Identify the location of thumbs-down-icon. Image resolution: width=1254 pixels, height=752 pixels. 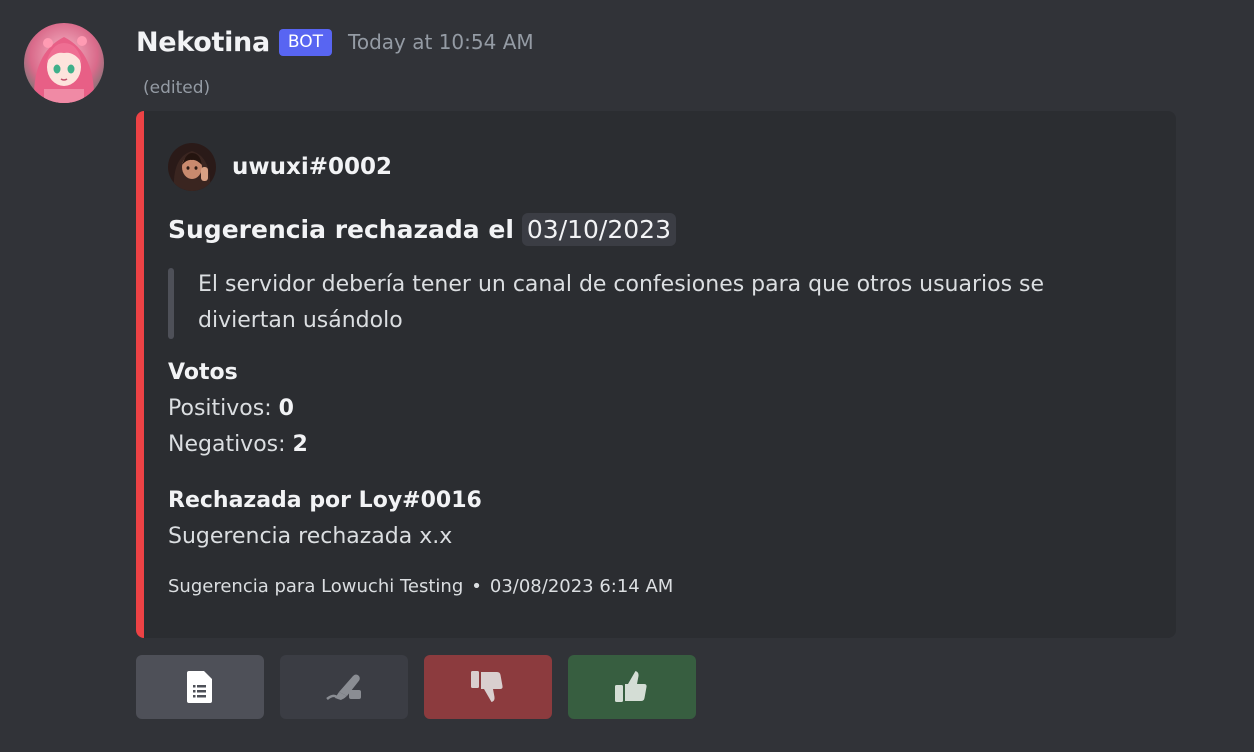
(487, 686).